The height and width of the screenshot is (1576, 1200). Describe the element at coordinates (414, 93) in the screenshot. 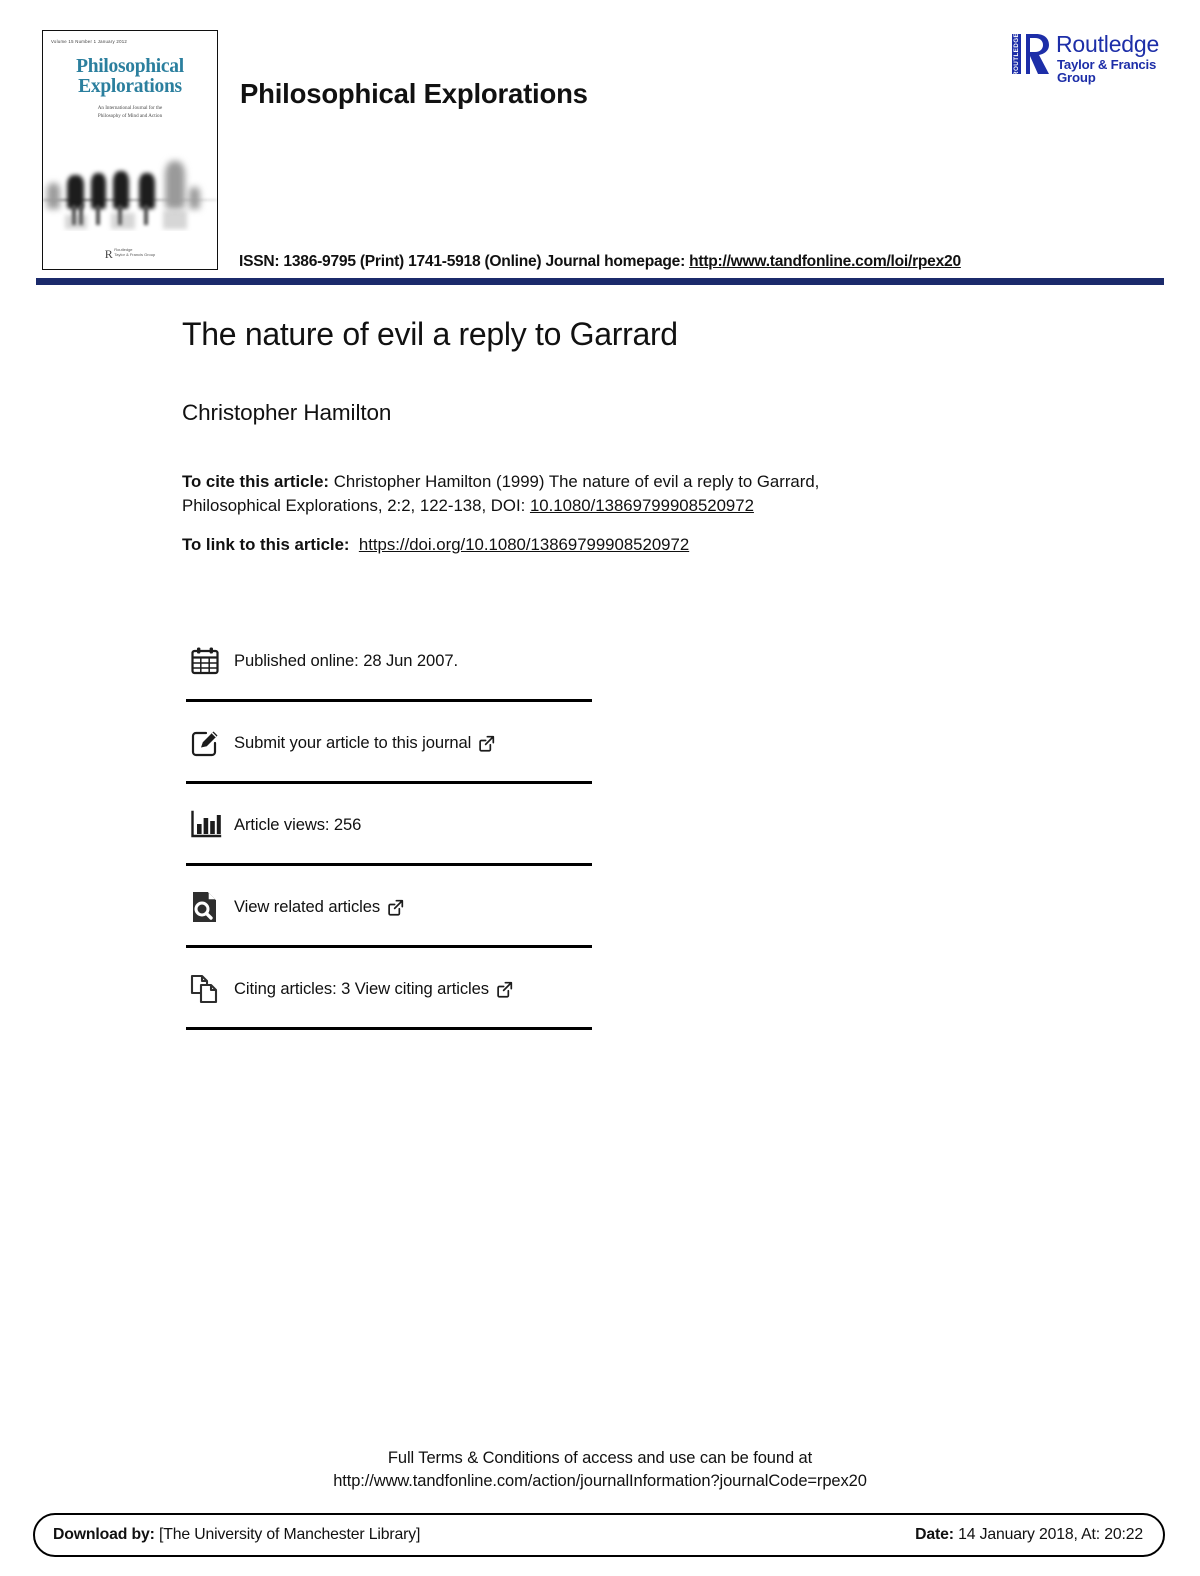

I see `journal-name: Philosophical Explorations` at that location.